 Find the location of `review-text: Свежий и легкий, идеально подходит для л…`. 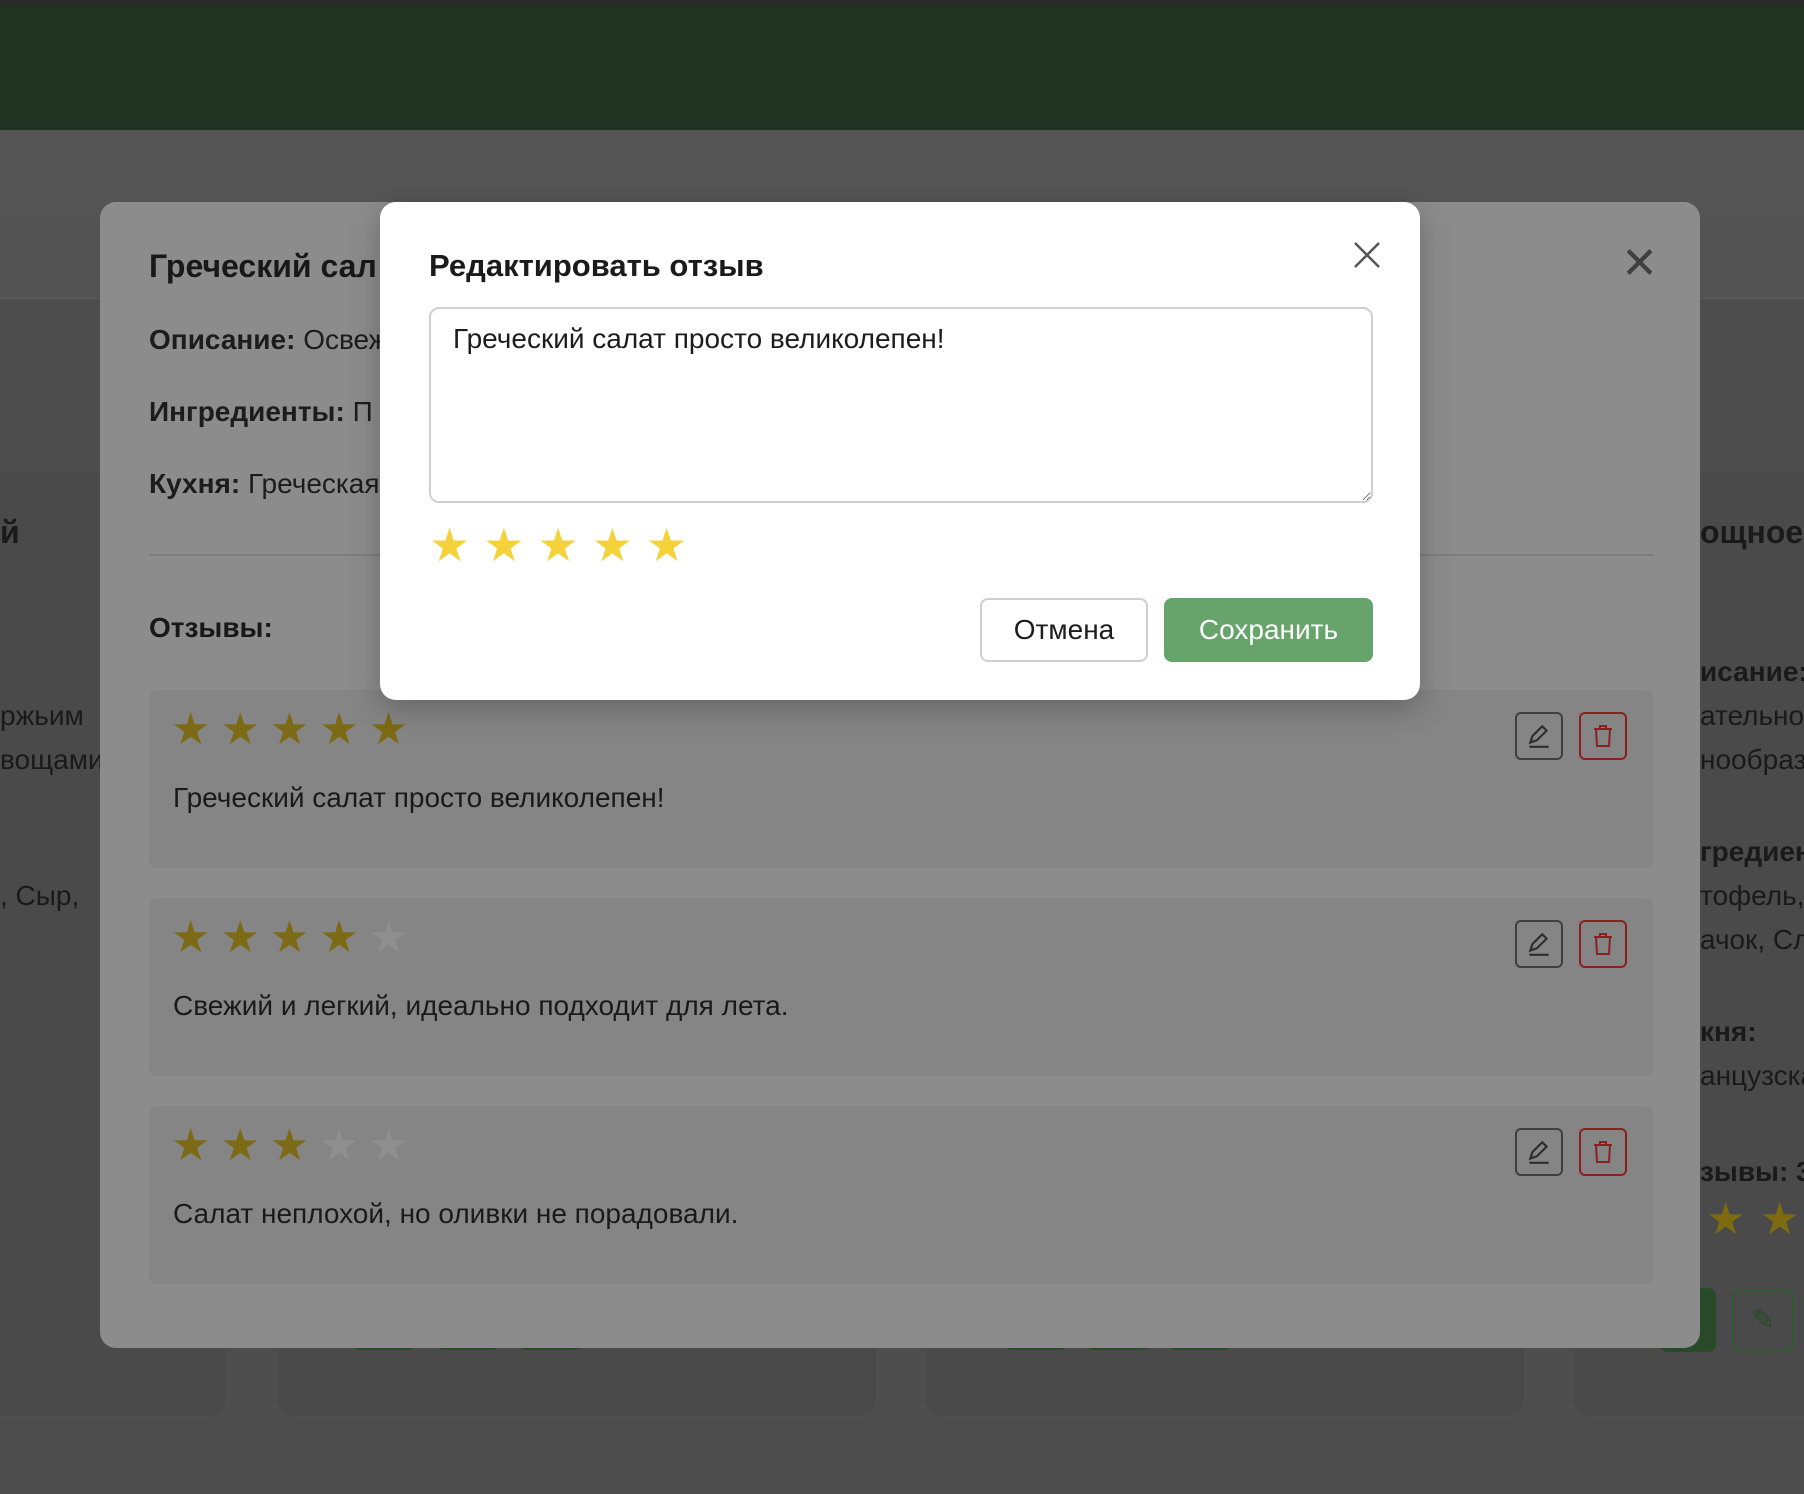

review-text: Свежий и легкий, идеально подходит для л… is located at coordinates (481, 1005).